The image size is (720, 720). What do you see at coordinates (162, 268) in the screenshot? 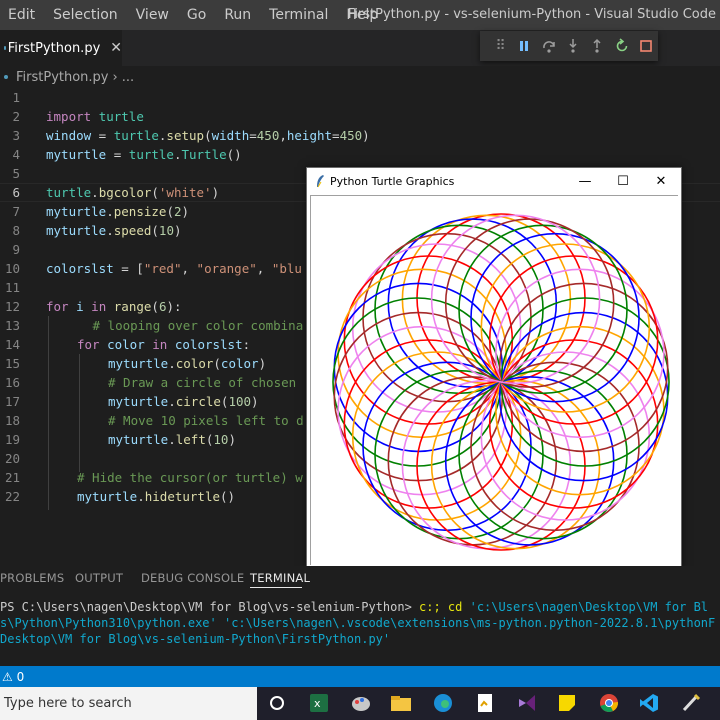
I see `code-token: "red"` at bounding box center [162, 268].